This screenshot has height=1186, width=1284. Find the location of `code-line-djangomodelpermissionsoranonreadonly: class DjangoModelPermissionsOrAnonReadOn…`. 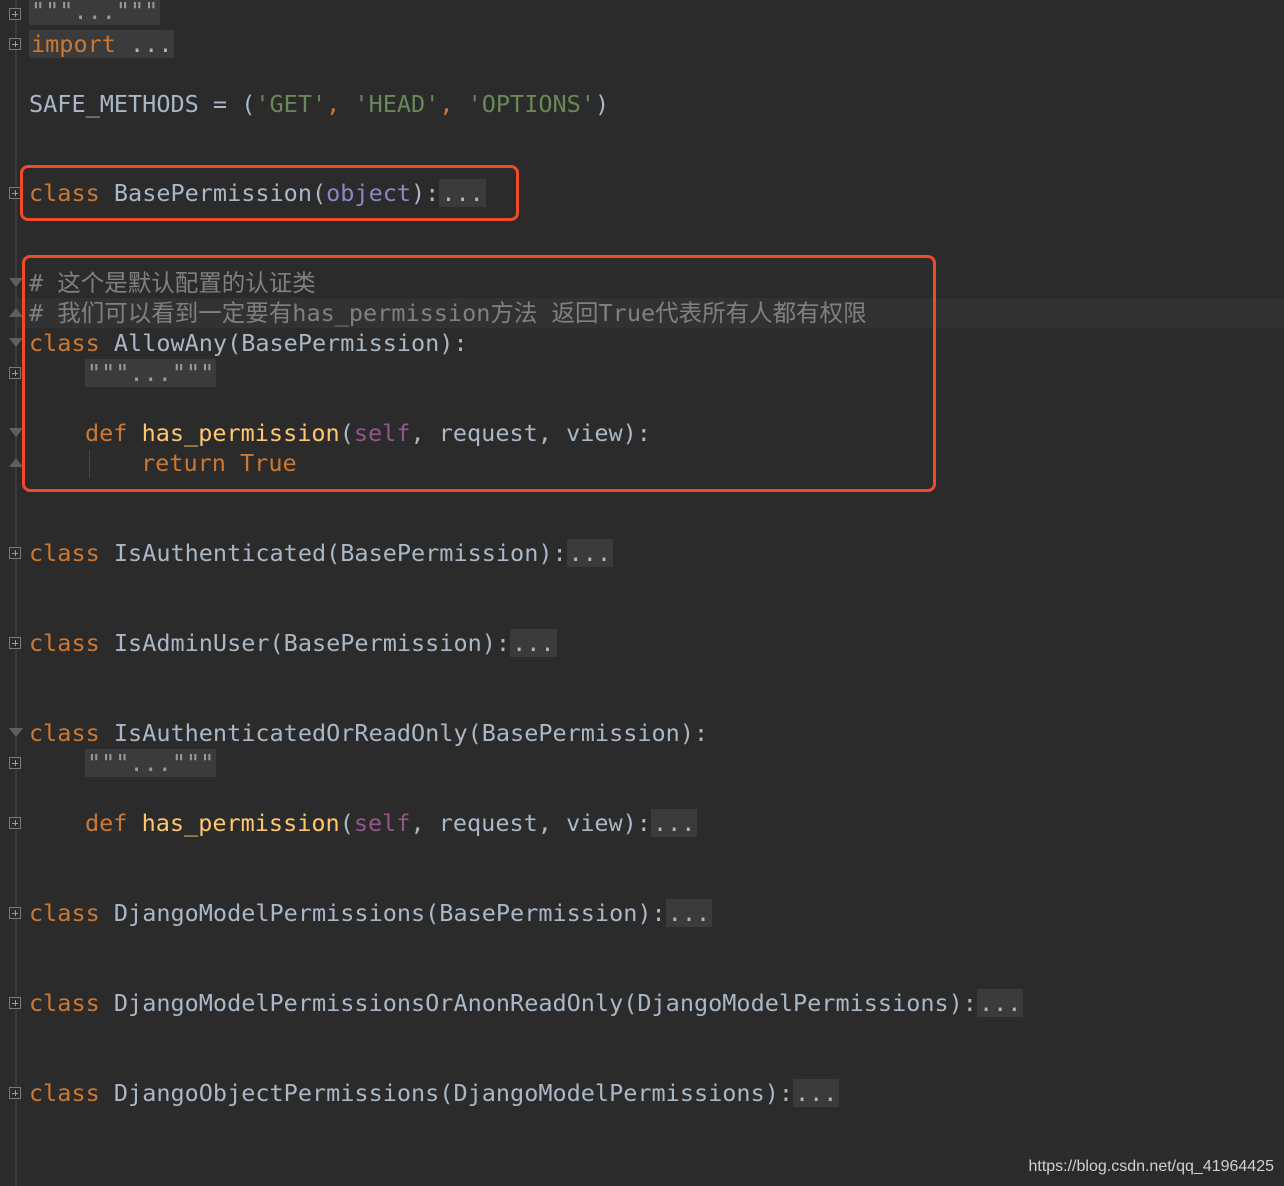

code-line-djangomodelpermissionsoranonreadonly: class DjangoModelPermissionsOrAnonReadOn… is located at coordinates (526, 1003).